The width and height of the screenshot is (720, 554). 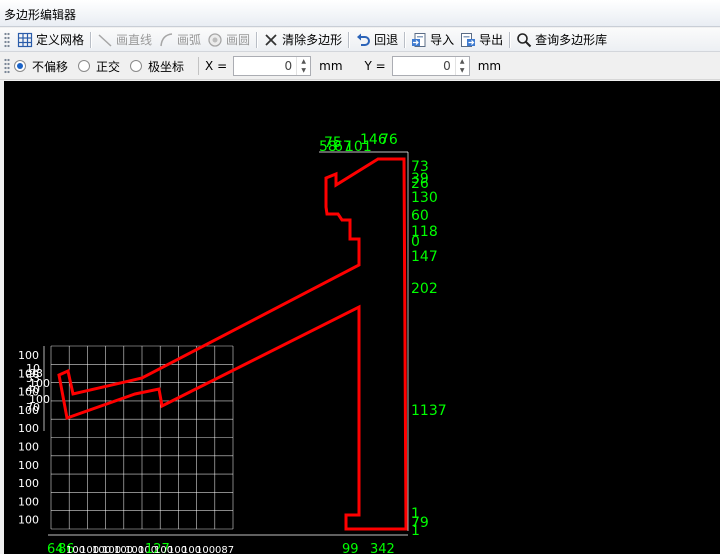 What do you see at coordinates (33, 407) in the screenshot?
I see `left-dim-label: 70` at bounding box center [33, 407].